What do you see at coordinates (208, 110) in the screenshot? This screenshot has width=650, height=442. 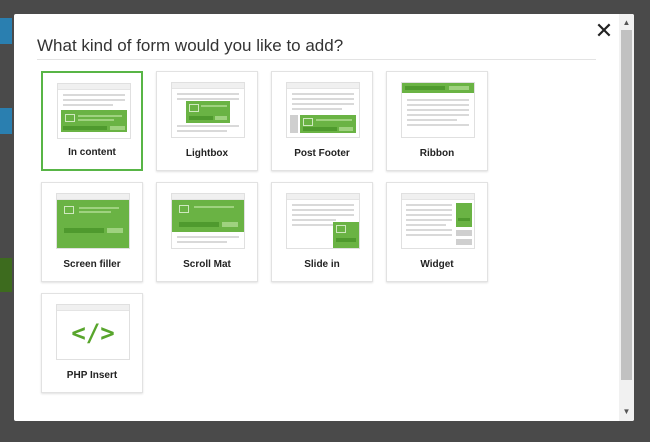 I see `lightbox-preview-icon` at bounding box center [208, 110].